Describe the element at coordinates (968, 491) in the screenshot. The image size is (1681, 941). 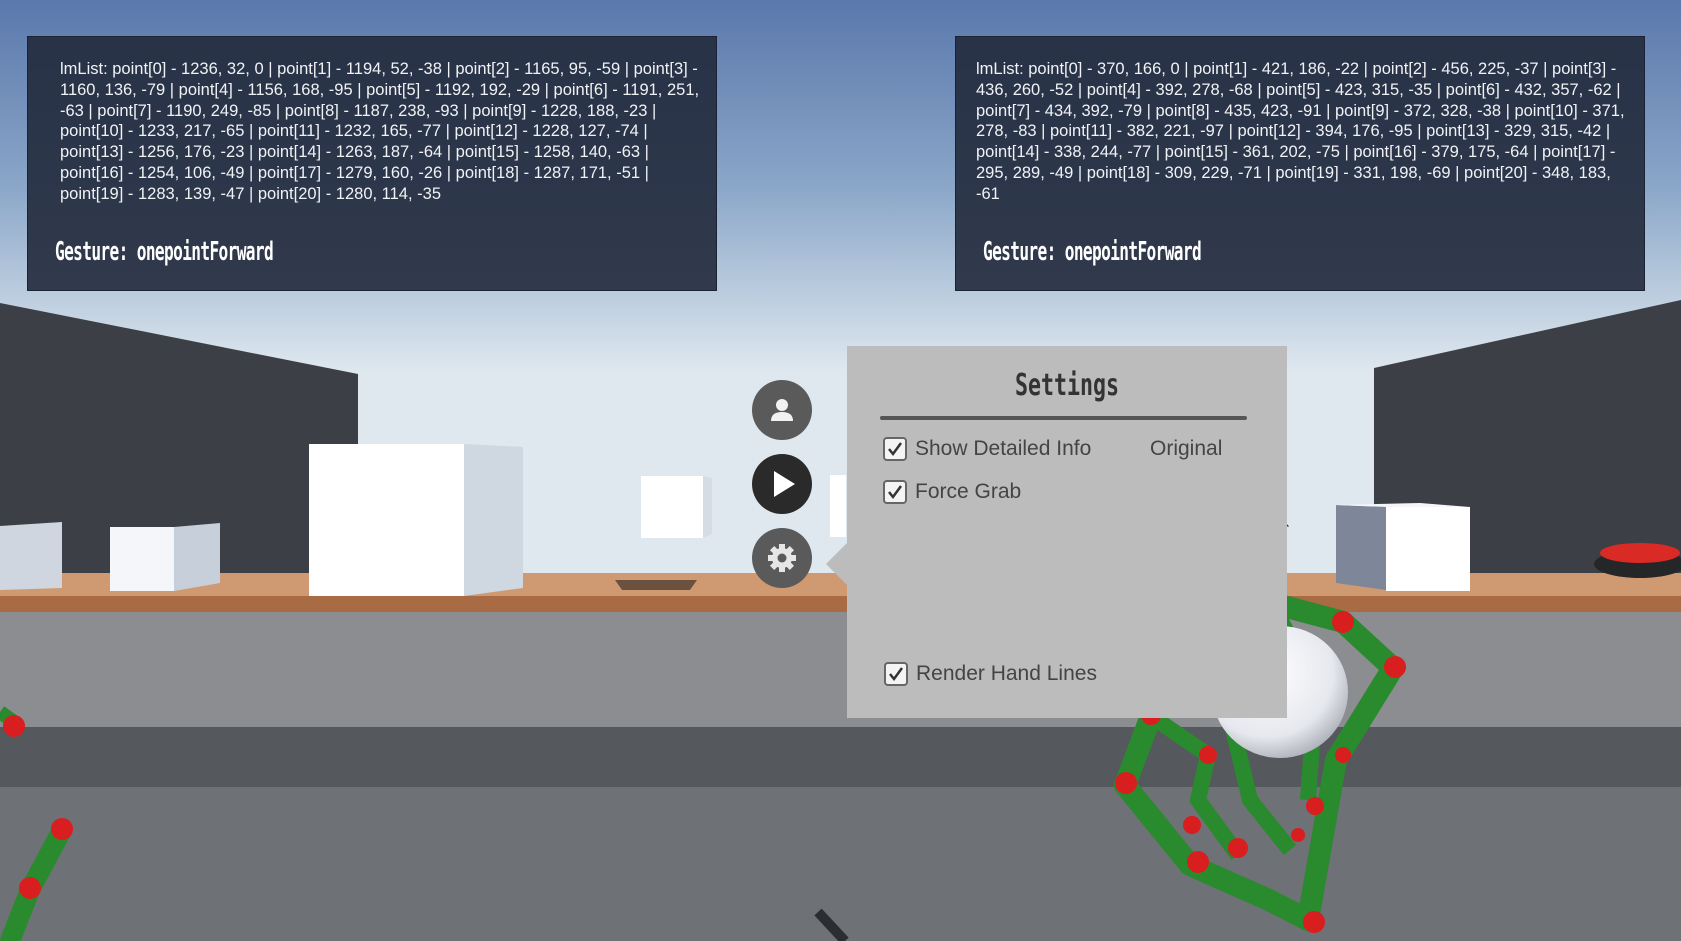
I see `force-grab-label: Force Grab` at that location.